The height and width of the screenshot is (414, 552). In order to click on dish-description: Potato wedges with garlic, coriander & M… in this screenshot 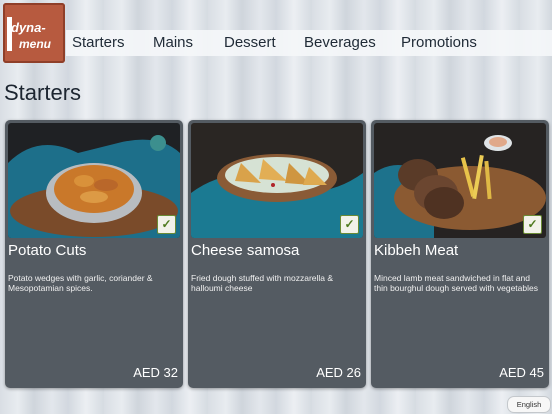, I will do `click(80, 283)`.